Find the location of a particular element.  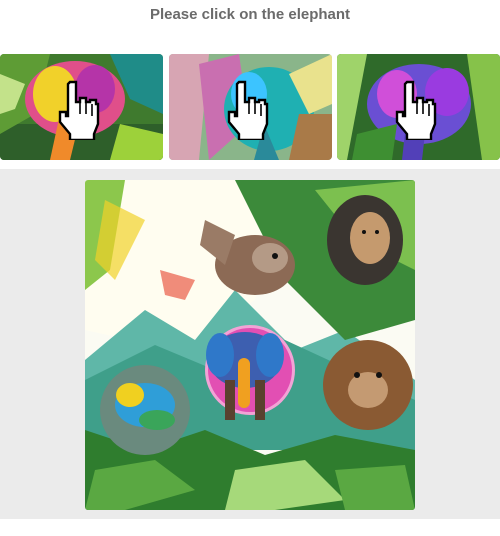

captcha-prompt: Please click on the elephant is located at coordinates (250, 14).